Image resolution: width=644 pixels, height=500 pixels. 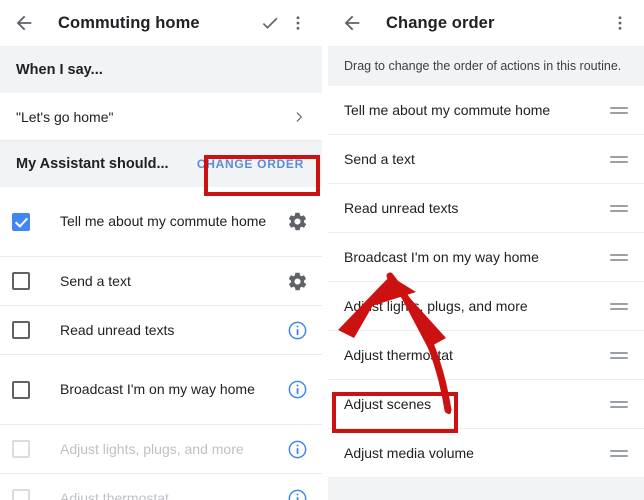 I want to click on reorder-label: Adjust media volume, so click(x=409, y=453).